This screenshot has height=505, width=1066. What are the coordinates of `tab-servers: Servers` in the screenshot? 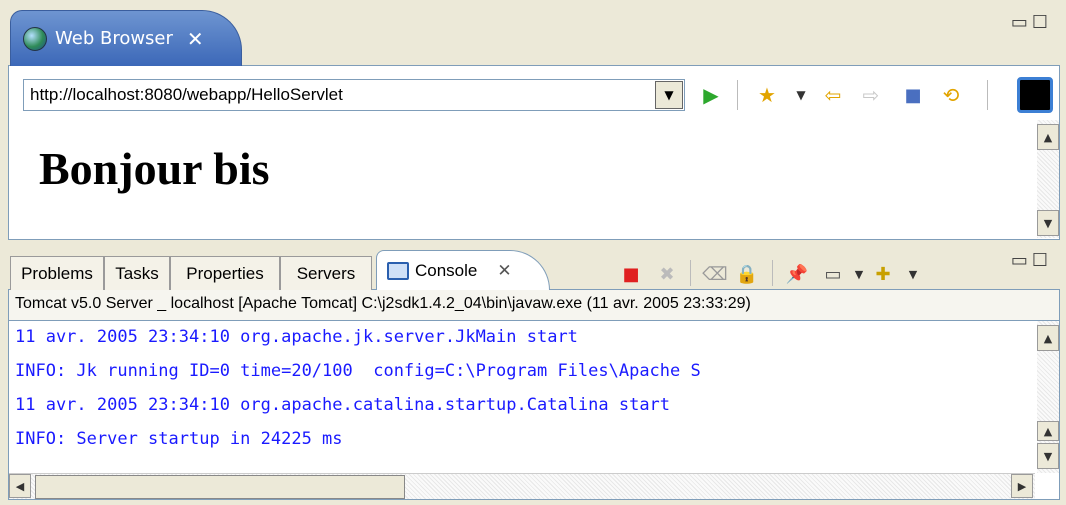 It's located at (326, 273).